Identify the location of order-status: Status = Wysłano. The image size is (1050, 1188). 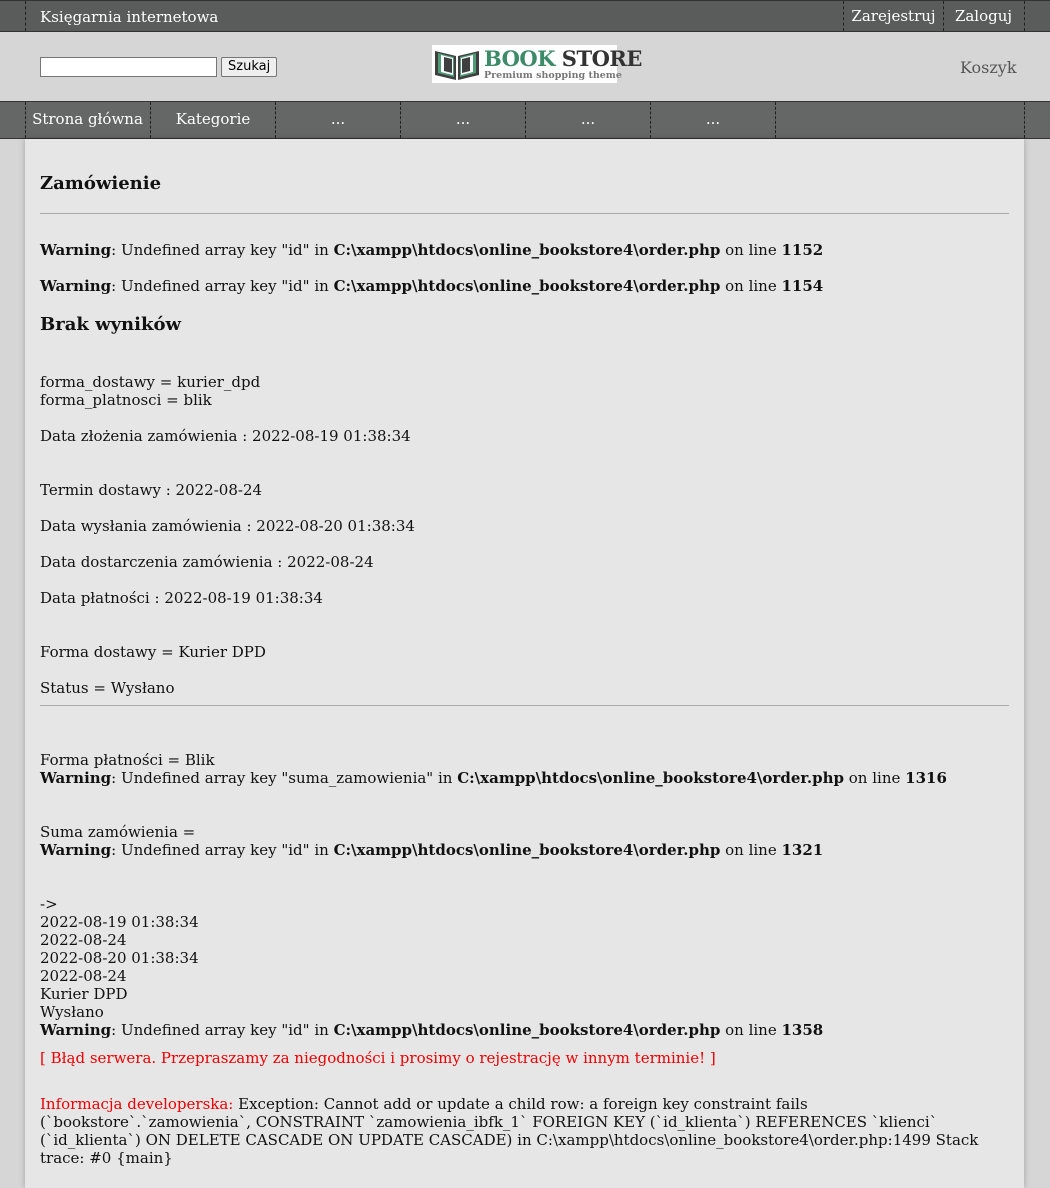
(107, 688).